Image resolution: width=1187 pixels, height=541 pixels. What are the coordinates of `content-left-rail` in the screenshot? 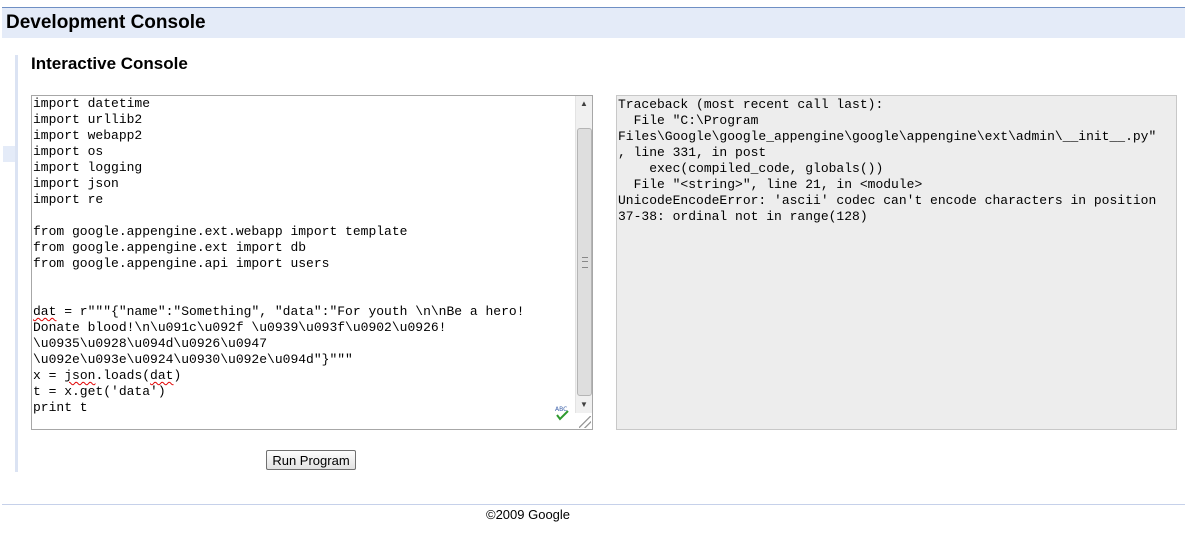 It's located at (16, 263).